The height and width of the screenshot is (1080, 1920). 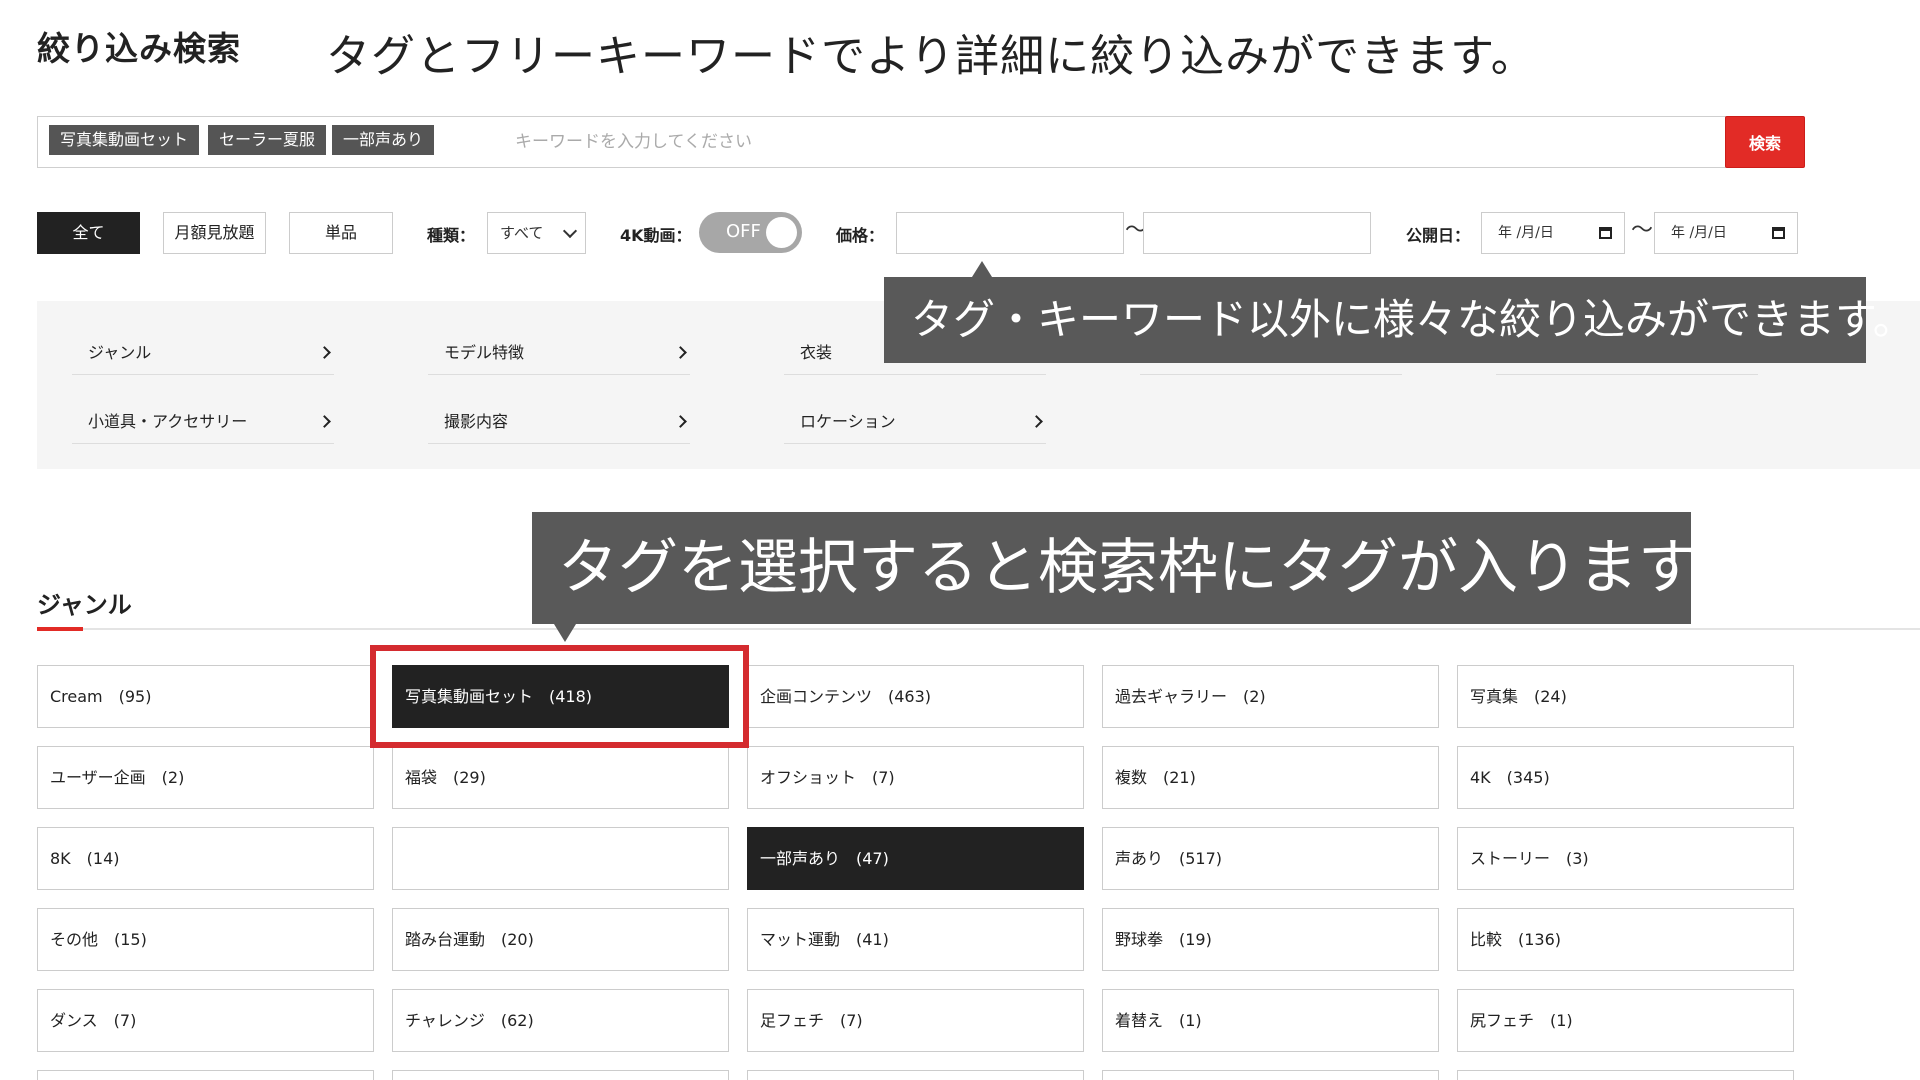 I want to click on price-min-input, so click(x=1010, y=233).